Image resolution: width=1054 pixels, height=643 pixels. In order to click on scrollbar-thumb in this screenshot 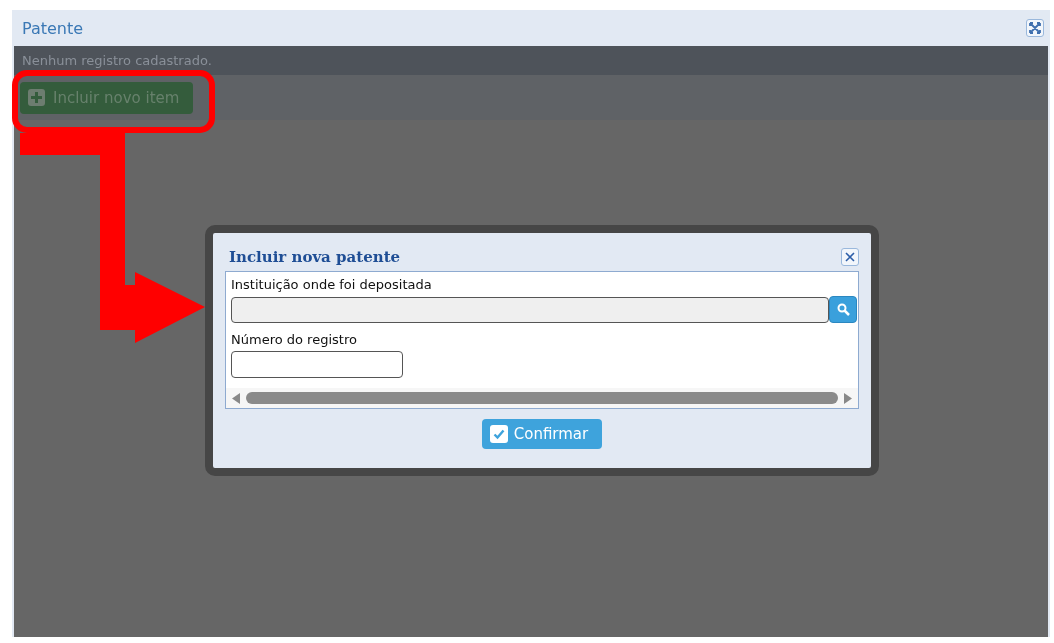, I will do `click(542, 398)`.